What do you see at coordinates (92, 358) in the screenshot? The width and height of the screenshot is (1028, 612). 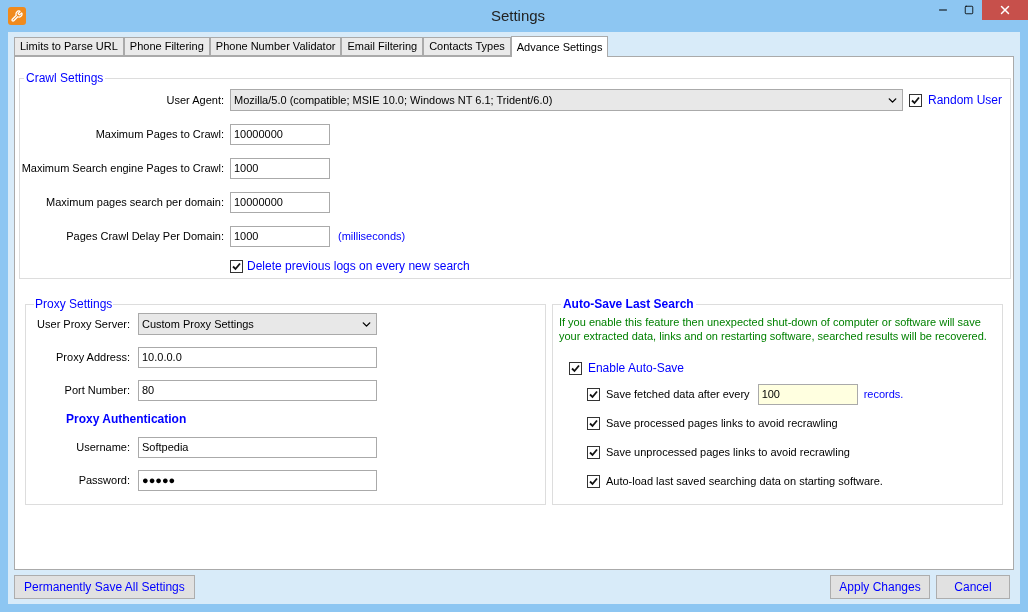 I see `field-label: Proxy Address:` at bounding box center [92, 358].